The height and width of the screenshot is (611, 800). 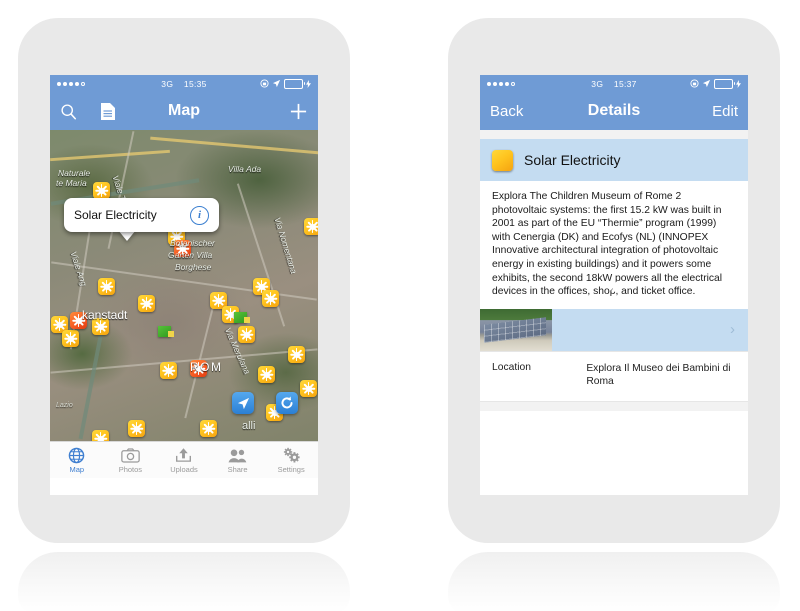 I want to click on tab-uploads: Uploads, so click(x=184, y=460).